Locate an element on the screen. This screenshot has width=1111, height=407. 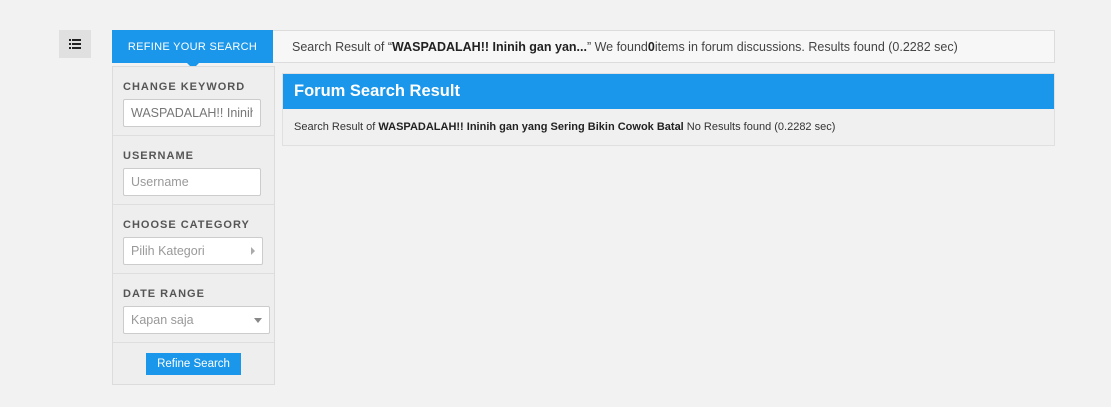
chevron-right-icon is located at coordinates (253, 251).